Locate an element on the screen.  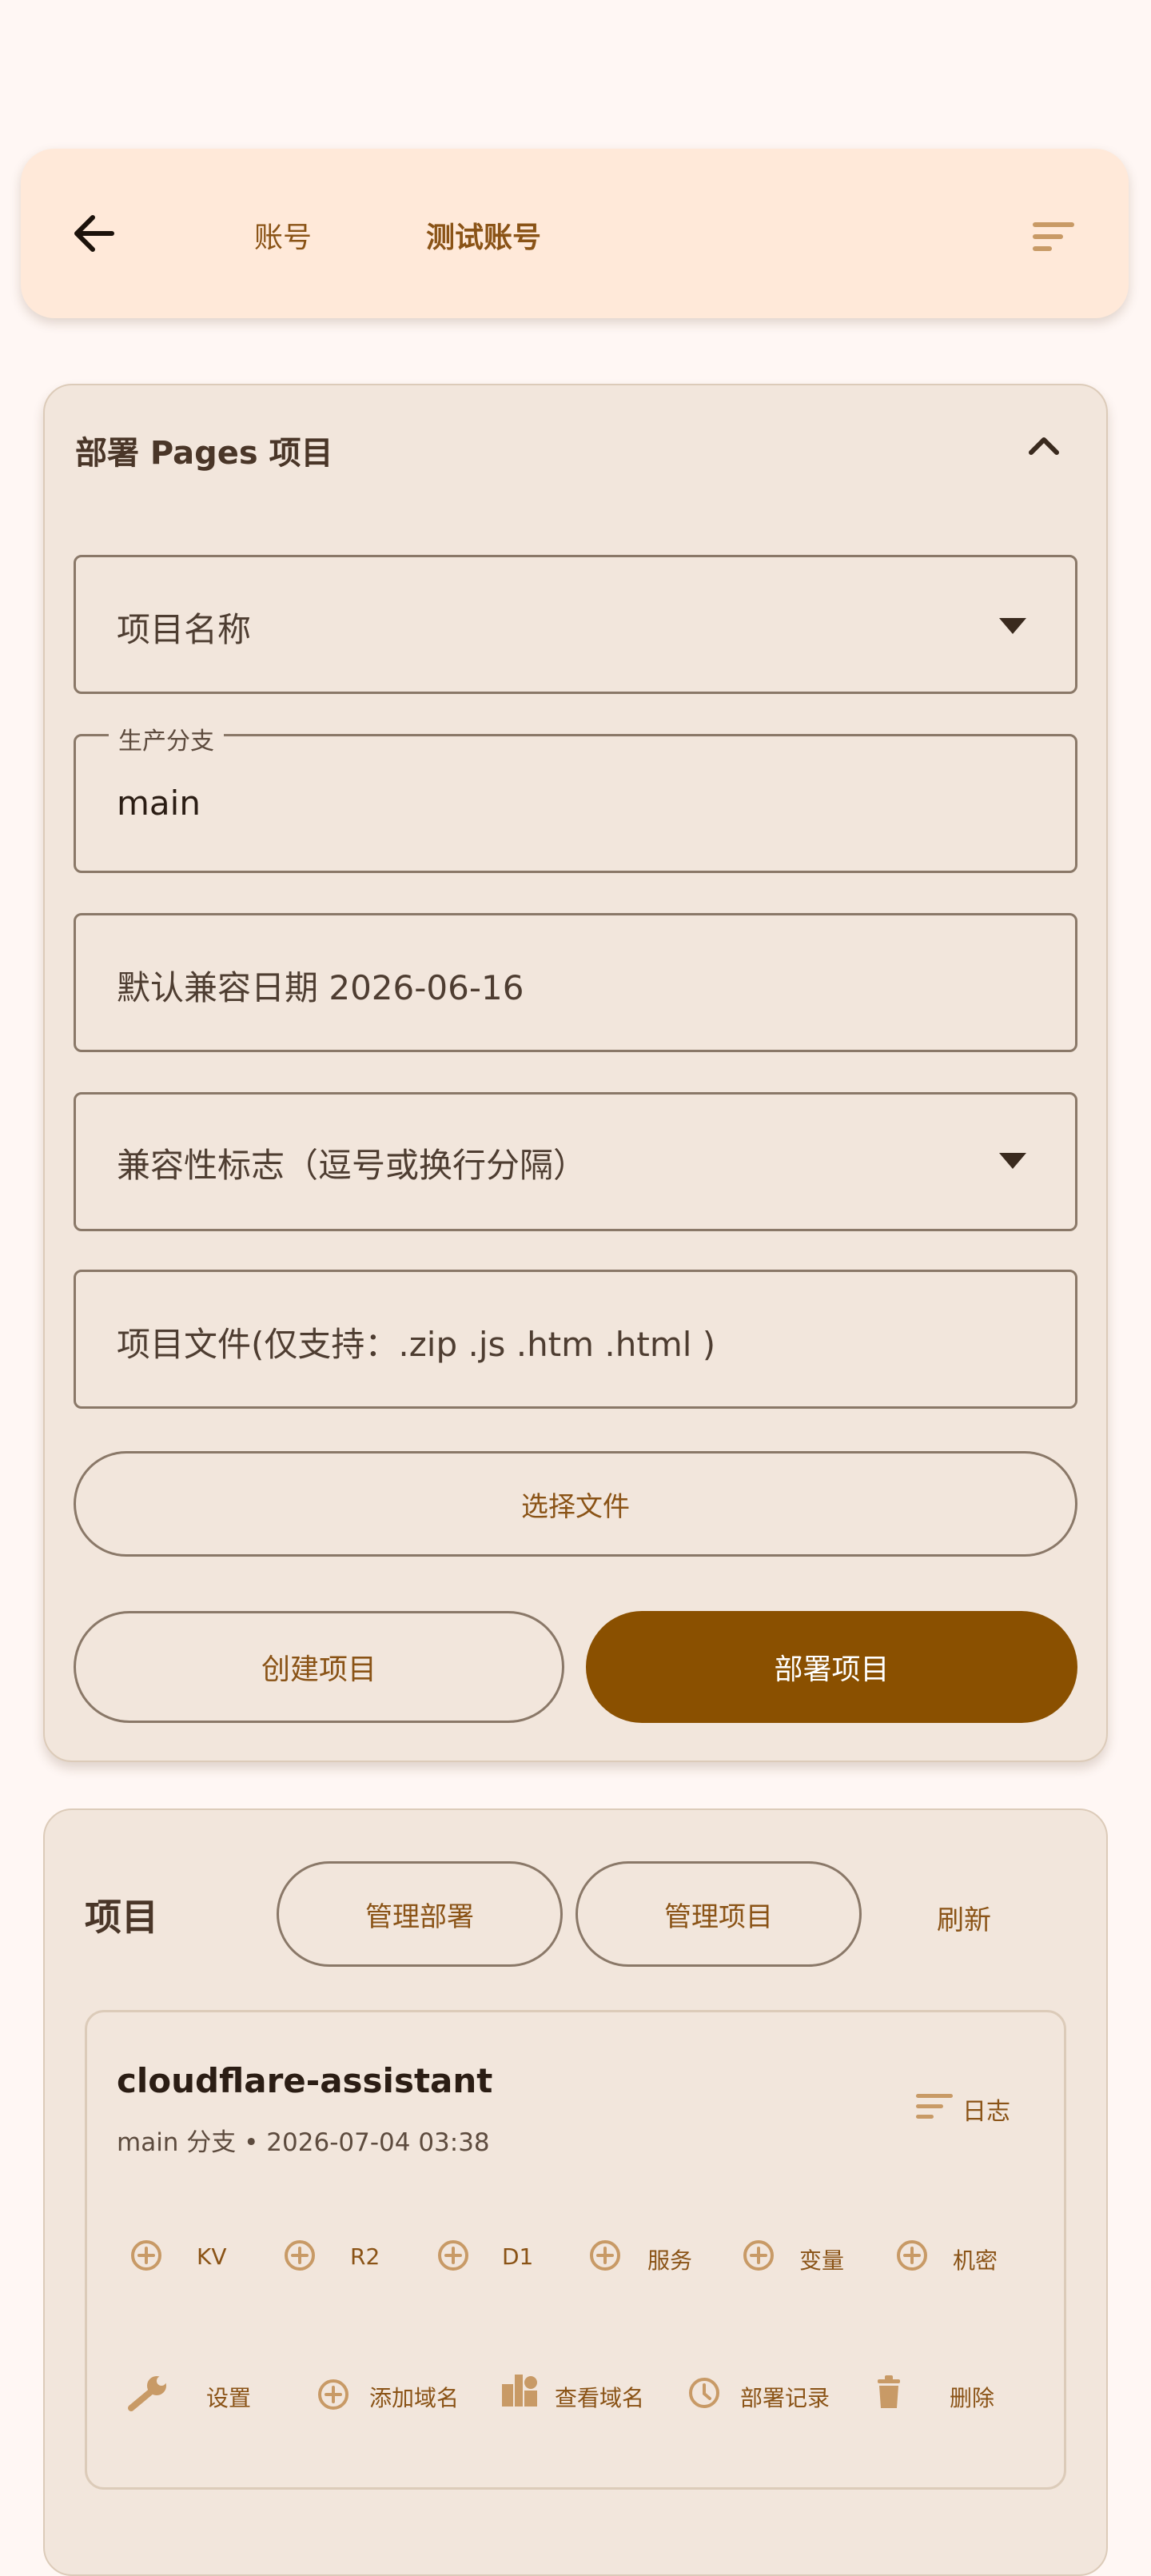
project-name-placeholder: 项目名称 is located at coordinates (185, 629).